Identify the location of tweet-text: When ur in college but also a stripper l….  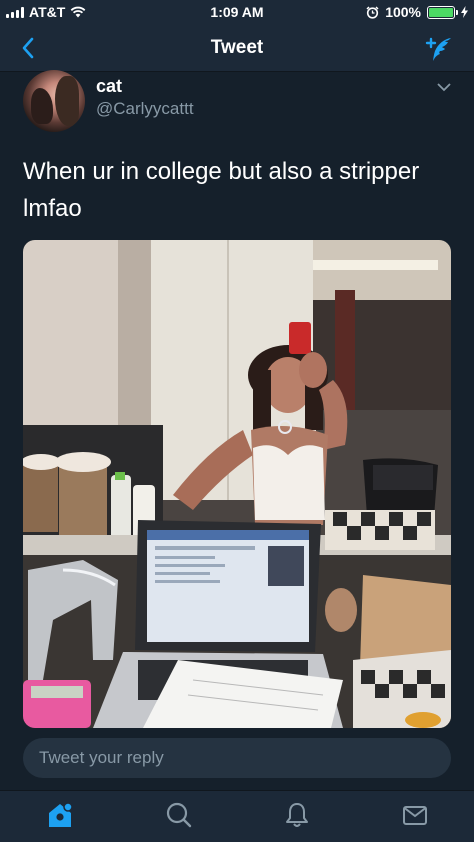
(221, 190).